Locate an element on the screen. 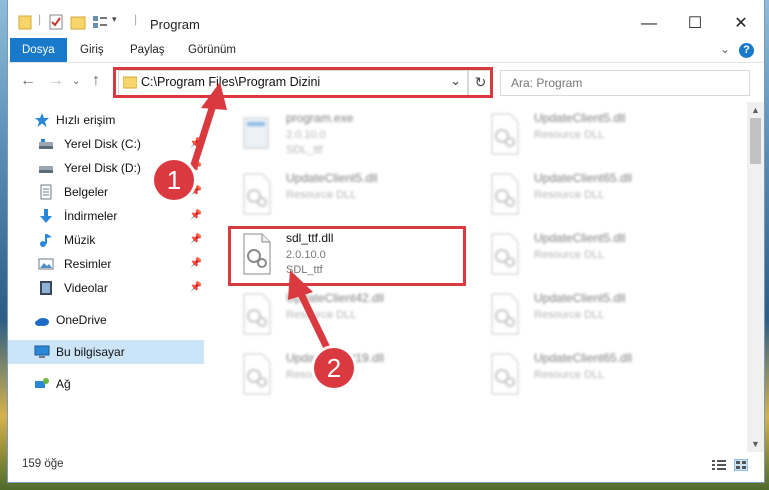 This screenshot has height=490, width=769. arrow-1-shaft is located at coordinates (203, 135).